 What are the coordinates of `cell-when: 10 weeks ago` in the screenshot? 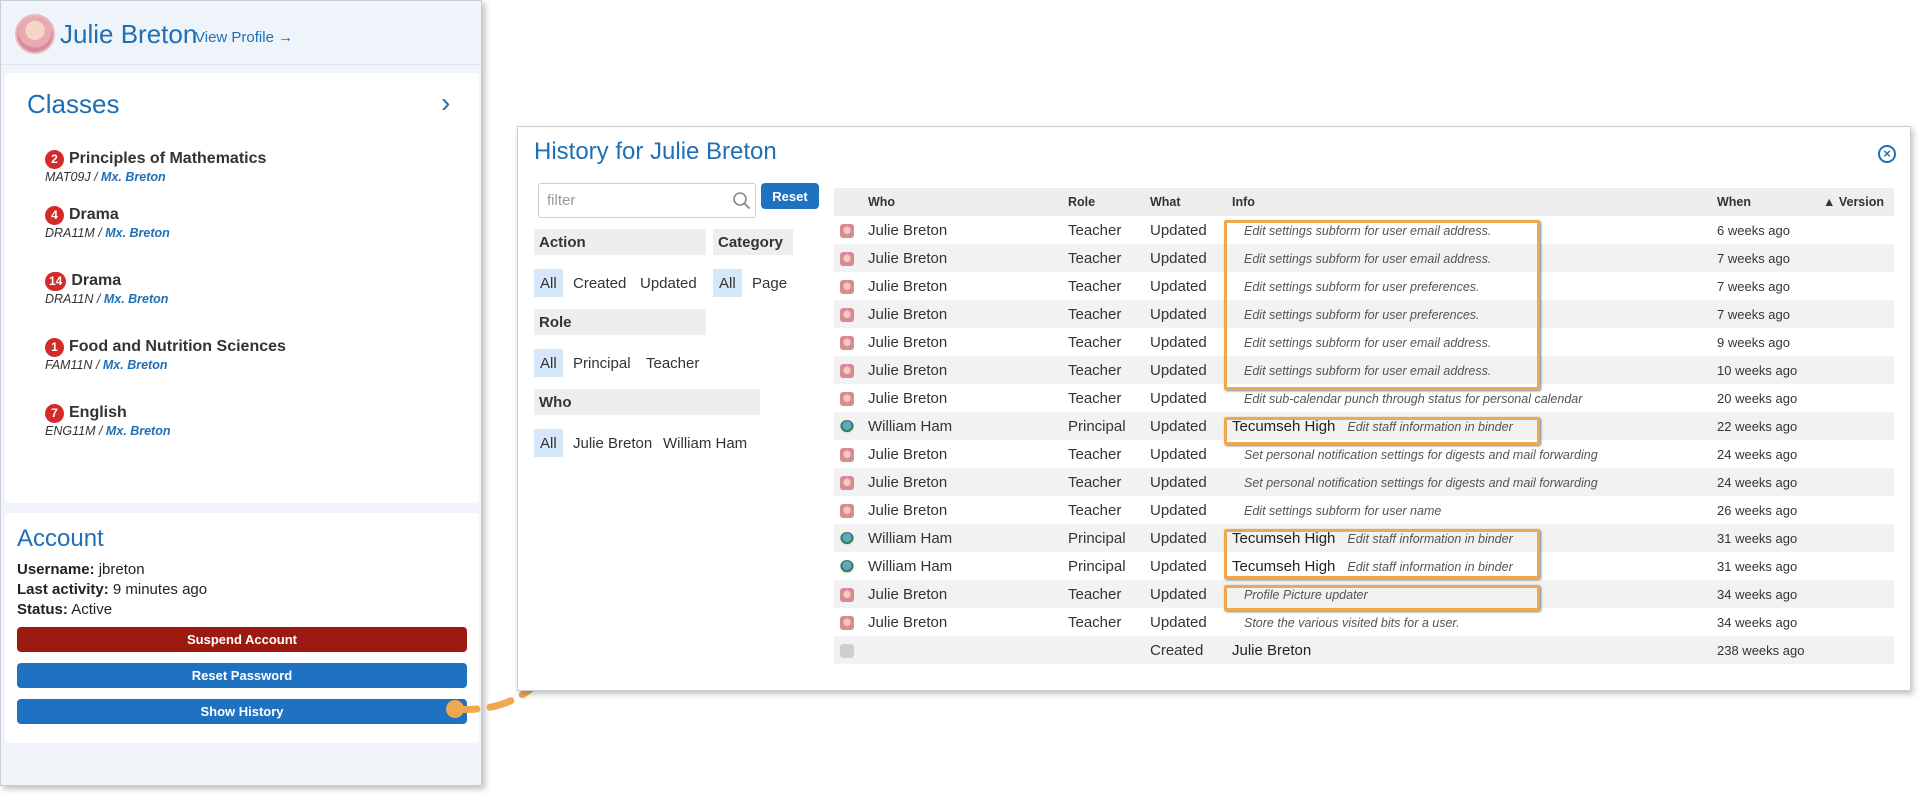 It's located at (1764, 370).